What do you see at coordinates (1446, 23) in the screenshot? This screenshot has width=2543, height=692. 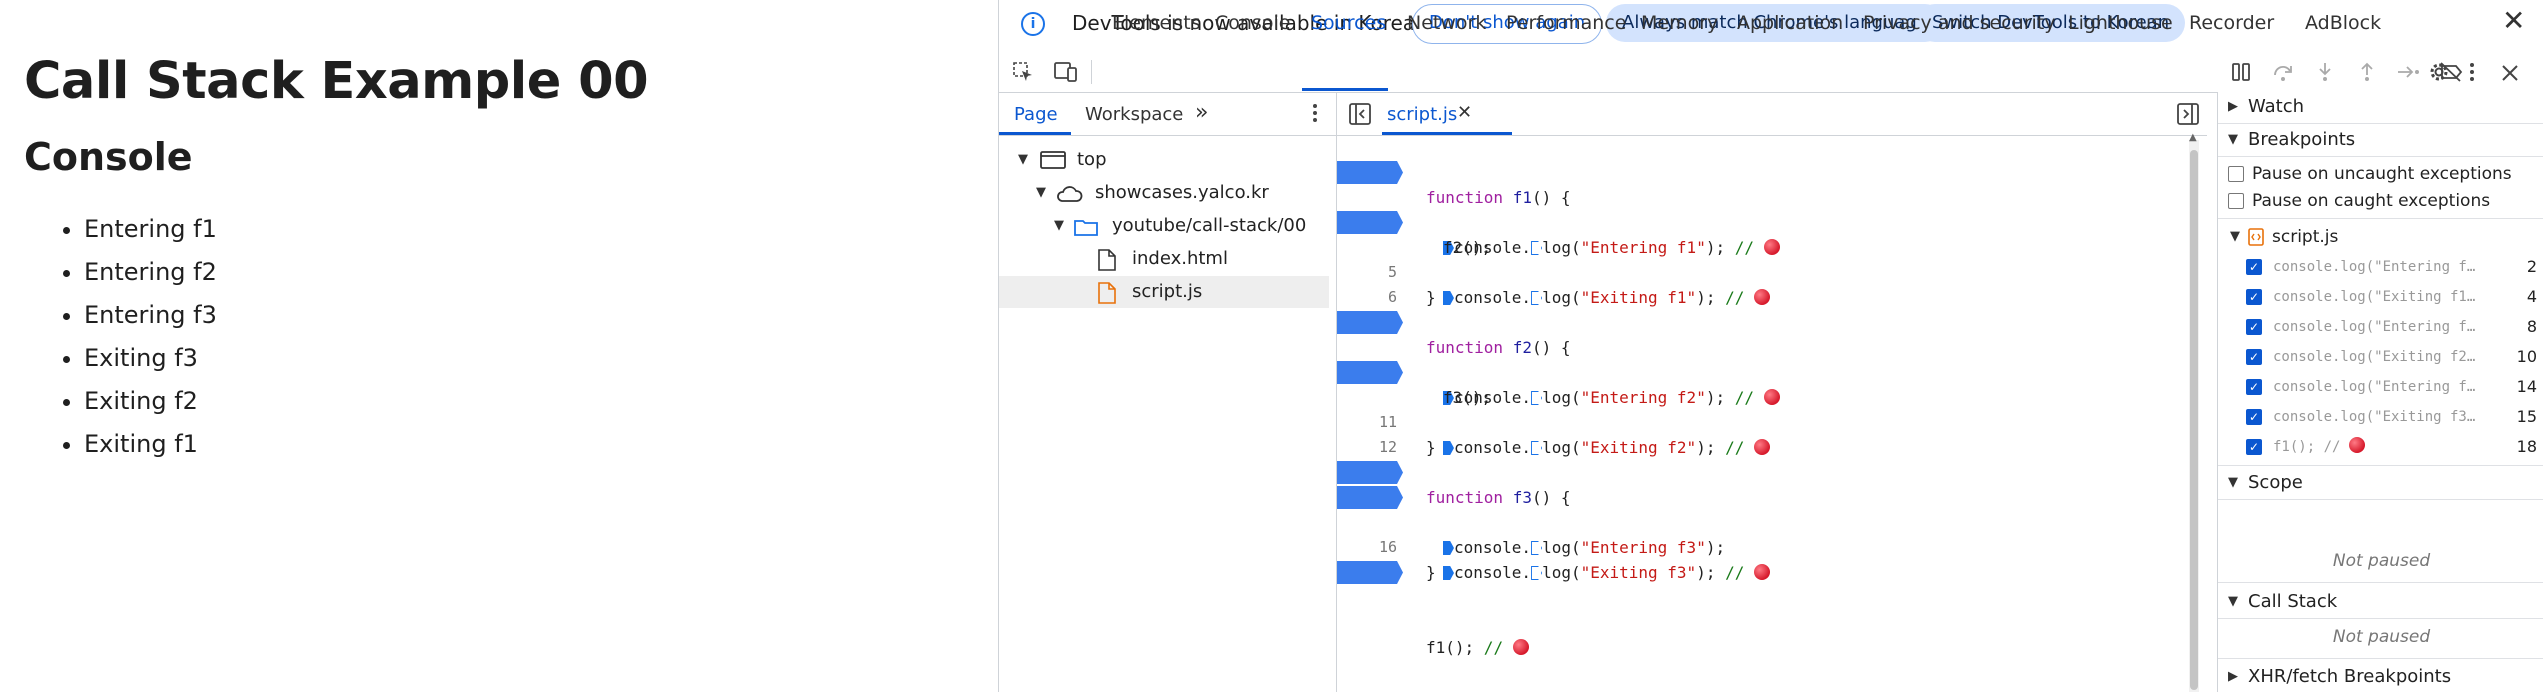 I see `tab-network: Network` at bounding box center [1446, 23].